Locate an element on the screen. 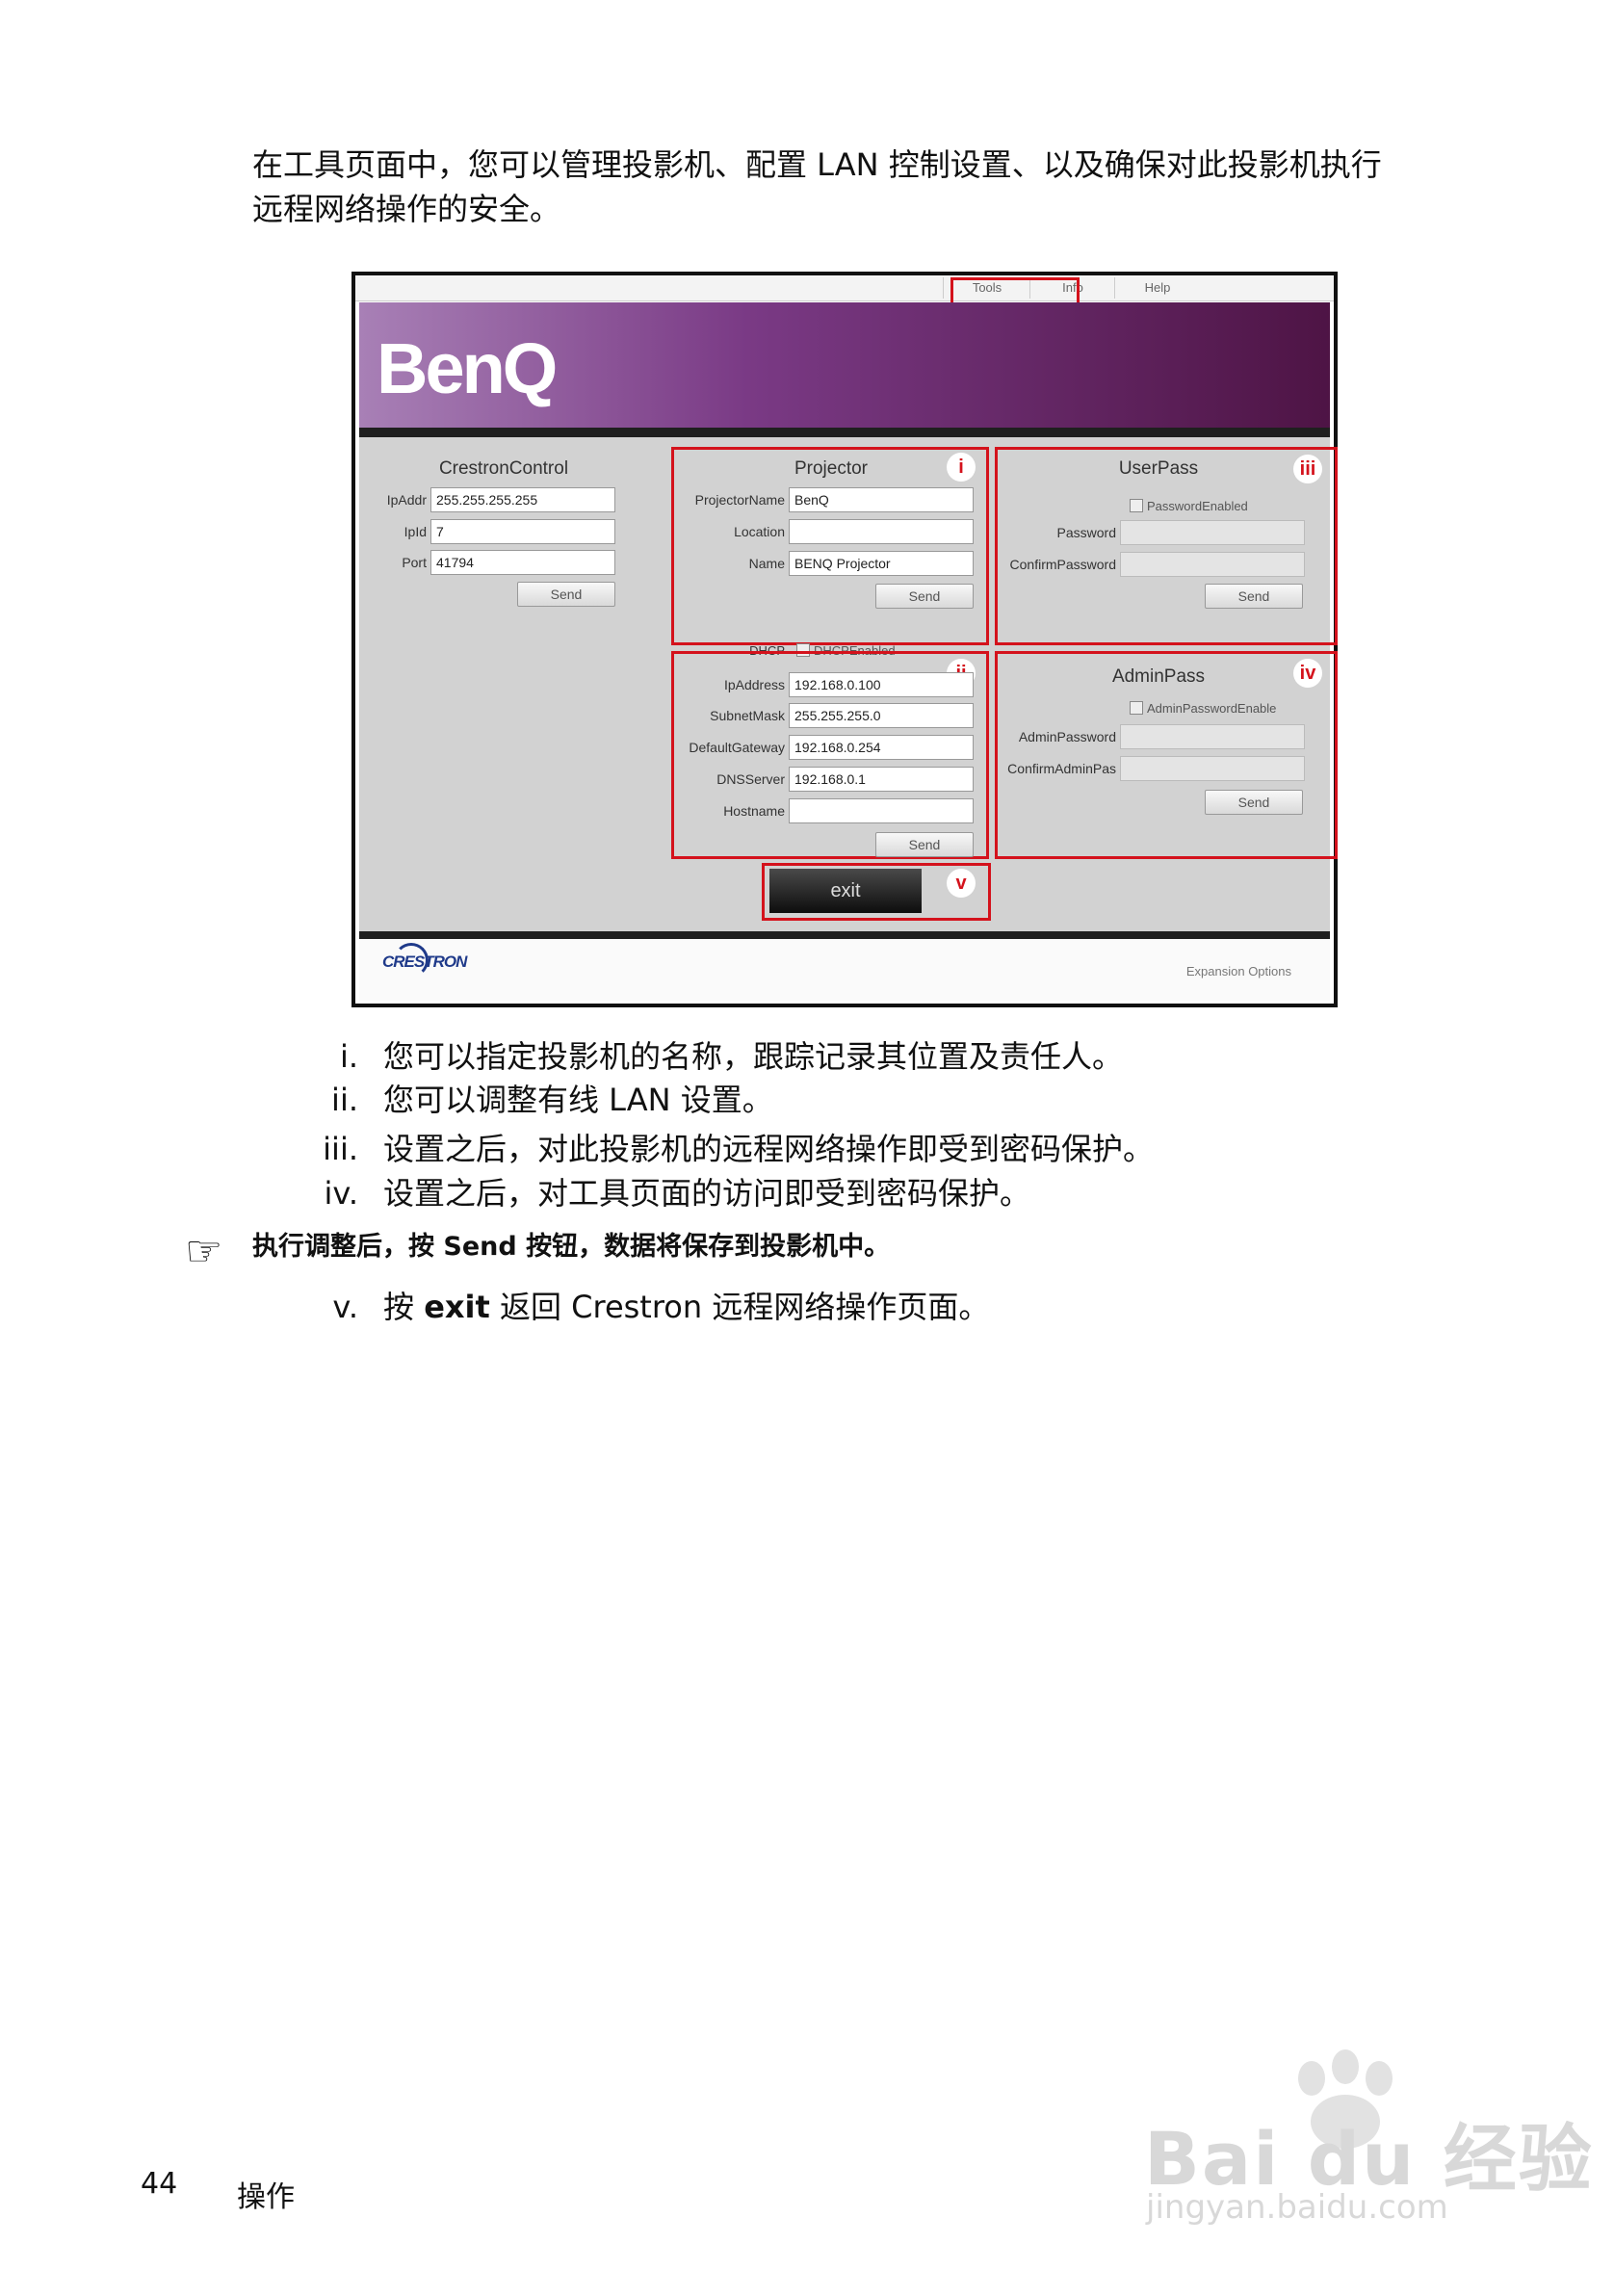 The width and height of the screenshot is (1614, 2296). item-v-pre: 按 is located at coordinates (404, 1307).